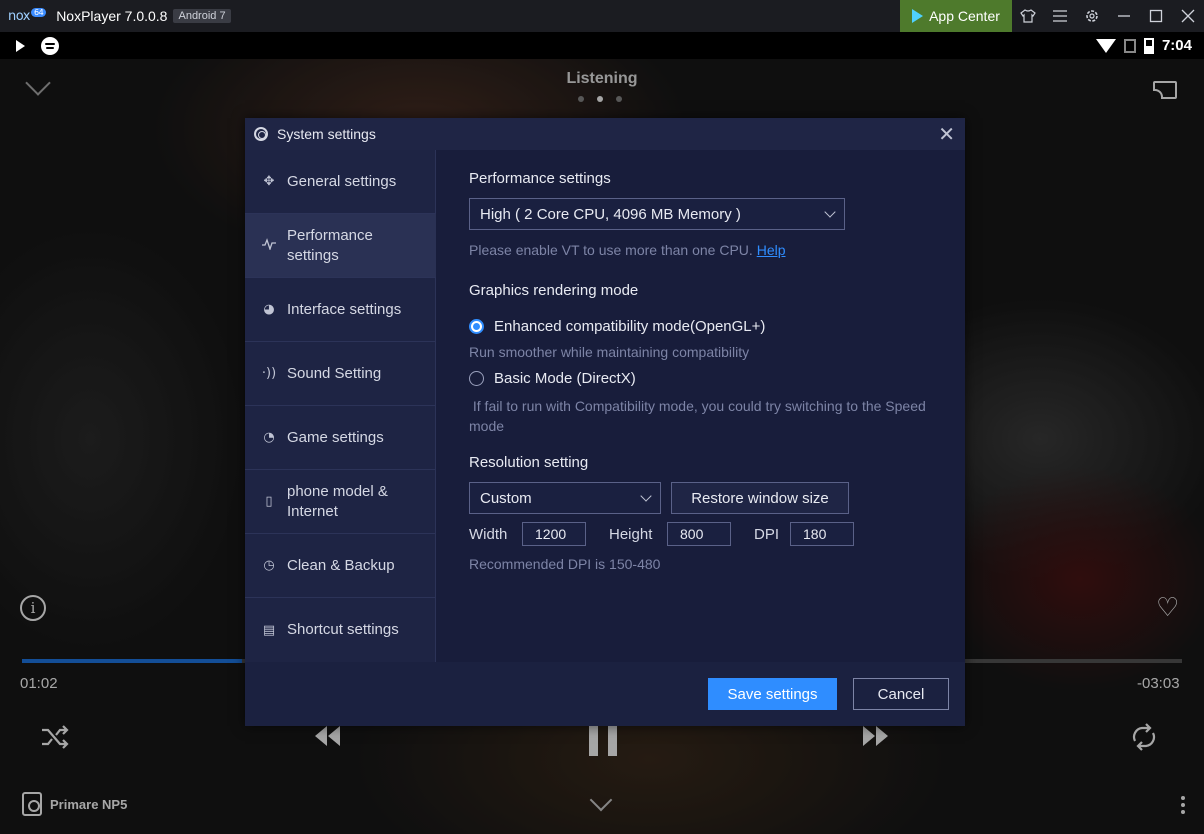 This screenshot has height=834, width=1204. What do you see at coordinates (269, 630) in the screenshot?
I see `keyboard-icon: ▤` at bounding box center [269, 630].